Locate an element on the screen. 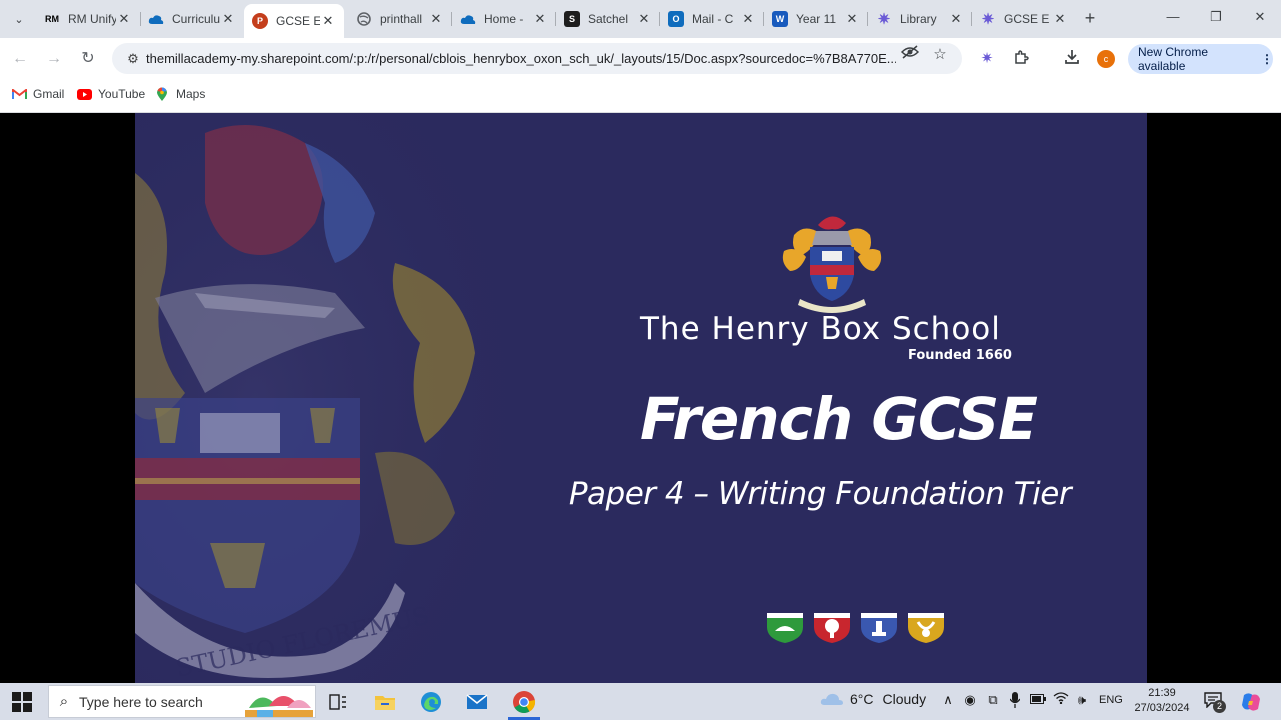 This screenshot has width=1281, height=720. battery-icon is located at coordinates (1038, 699).